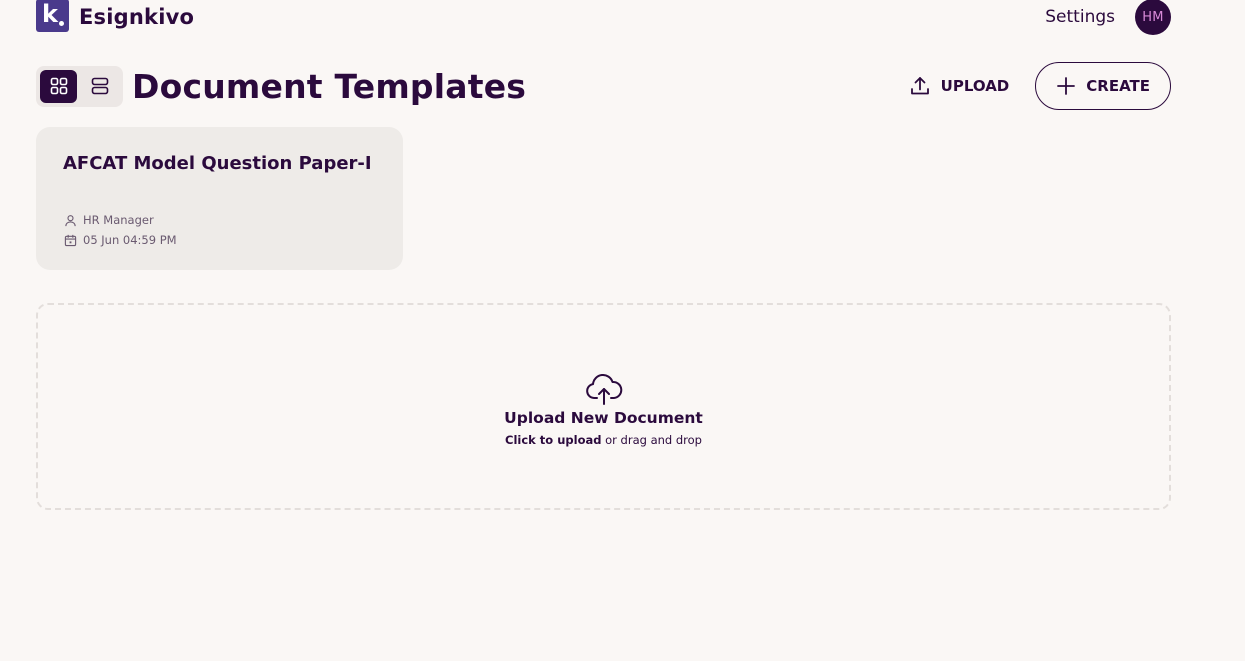 The height and width of the screenshot is (661, 1245). Describe the element at coordinates (651, 440) in the screenshot. I see `drag-drop-text: or drag and drop` at that location.